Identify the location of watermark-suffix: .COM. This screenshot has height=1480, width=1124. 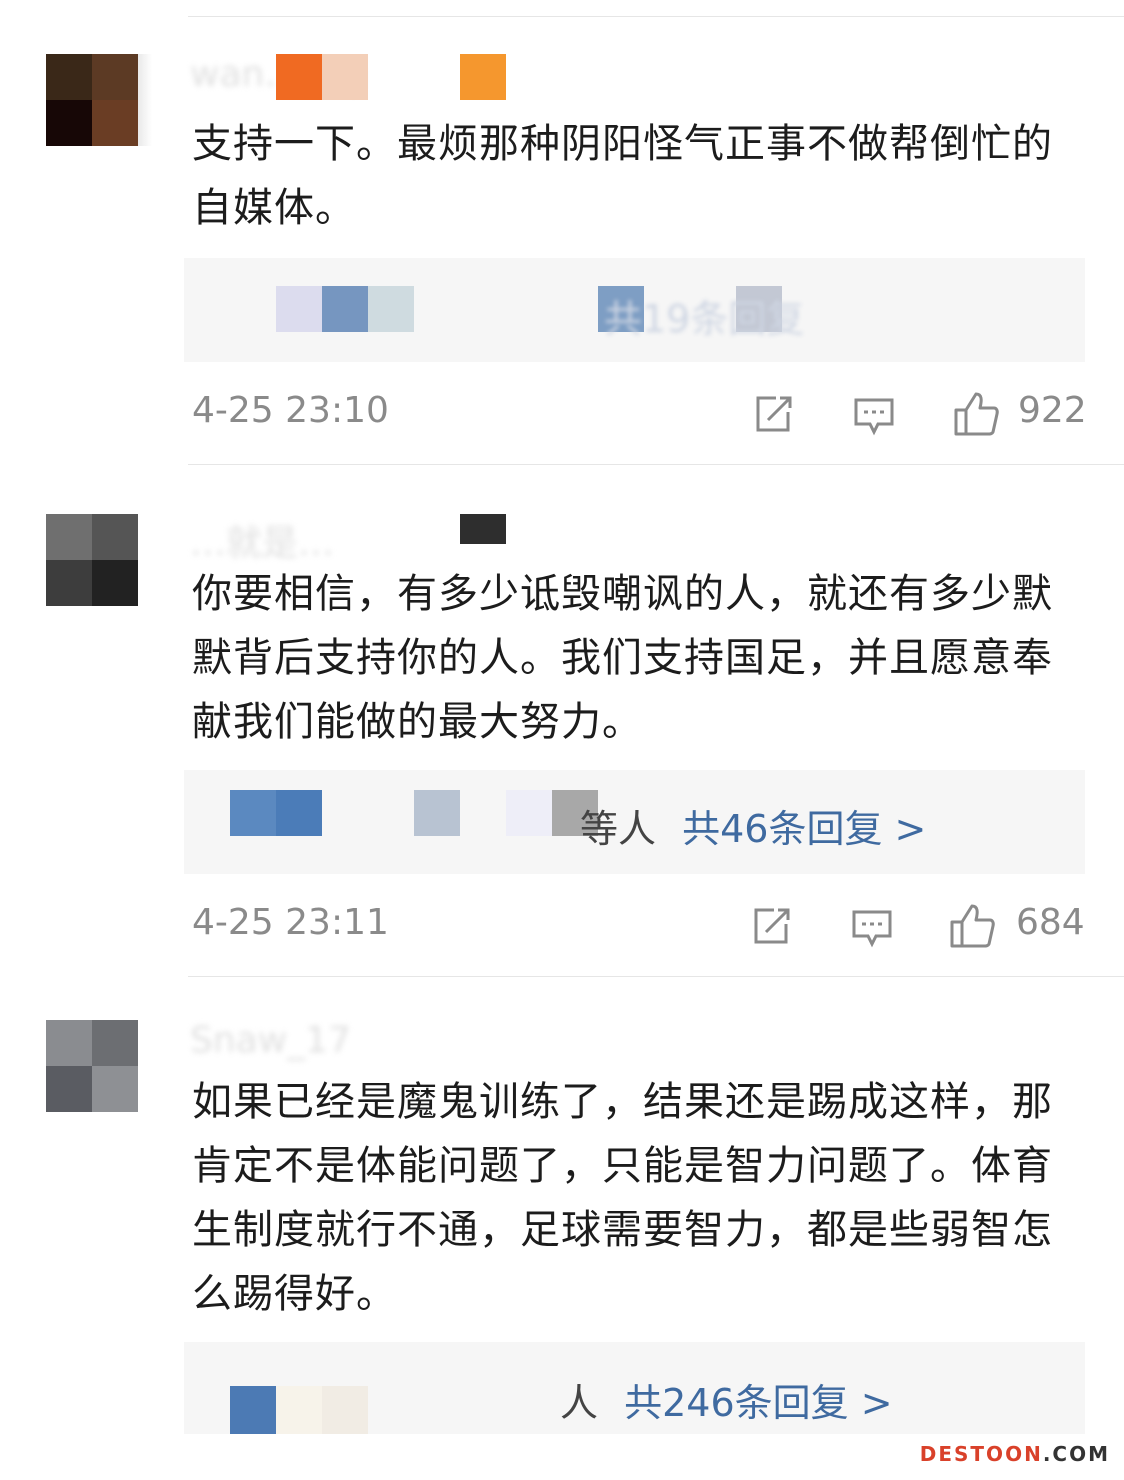
(1076, 1454).